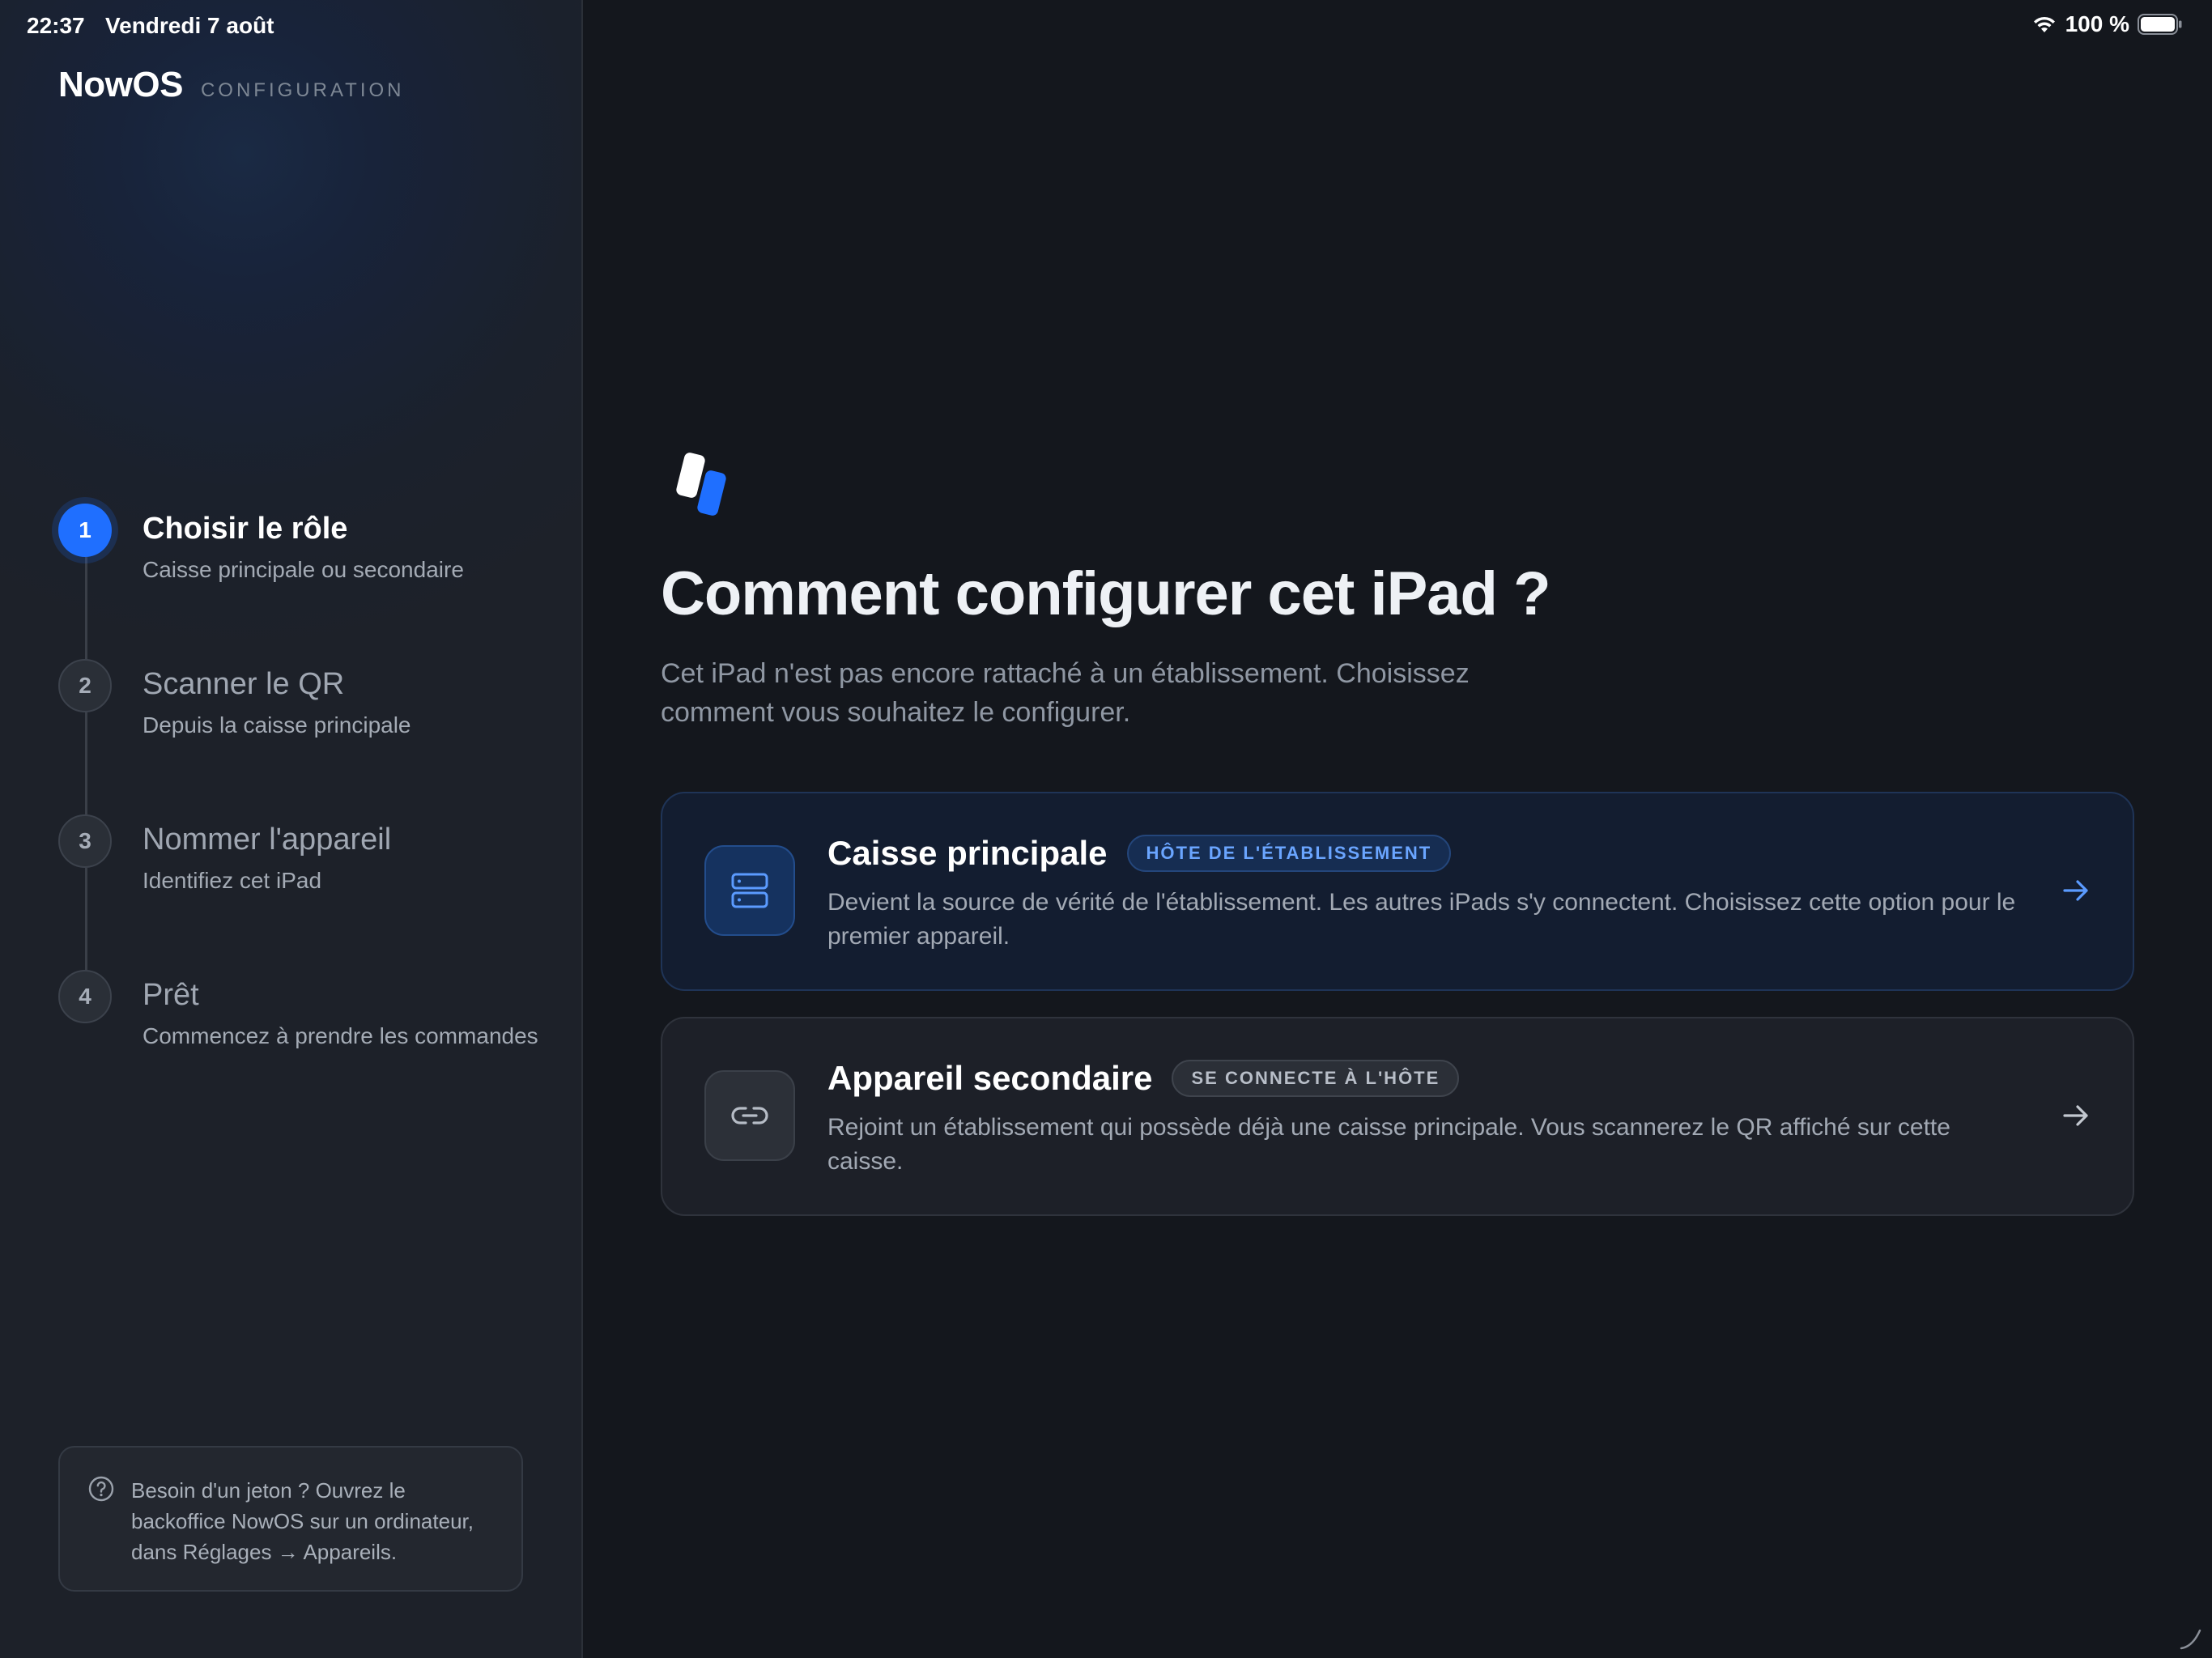  What do you see at coordinates (85, 685) in the screenshot?
I see `step-number: 2` at bounding box center [85, 685].